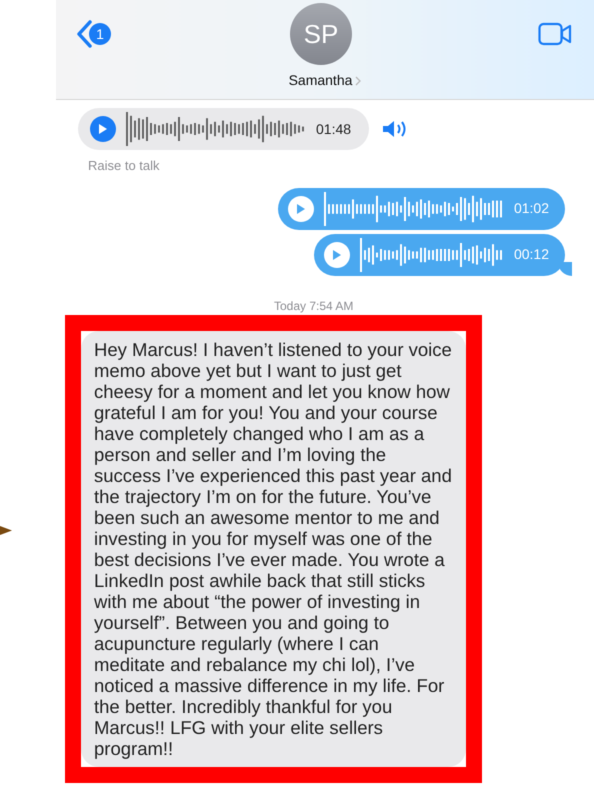 This screenshot has height=808, width=594. Describe the element at coordinates (224, 129) in the screenshot. I see `voice-message-bubble: 01:48` at that location.